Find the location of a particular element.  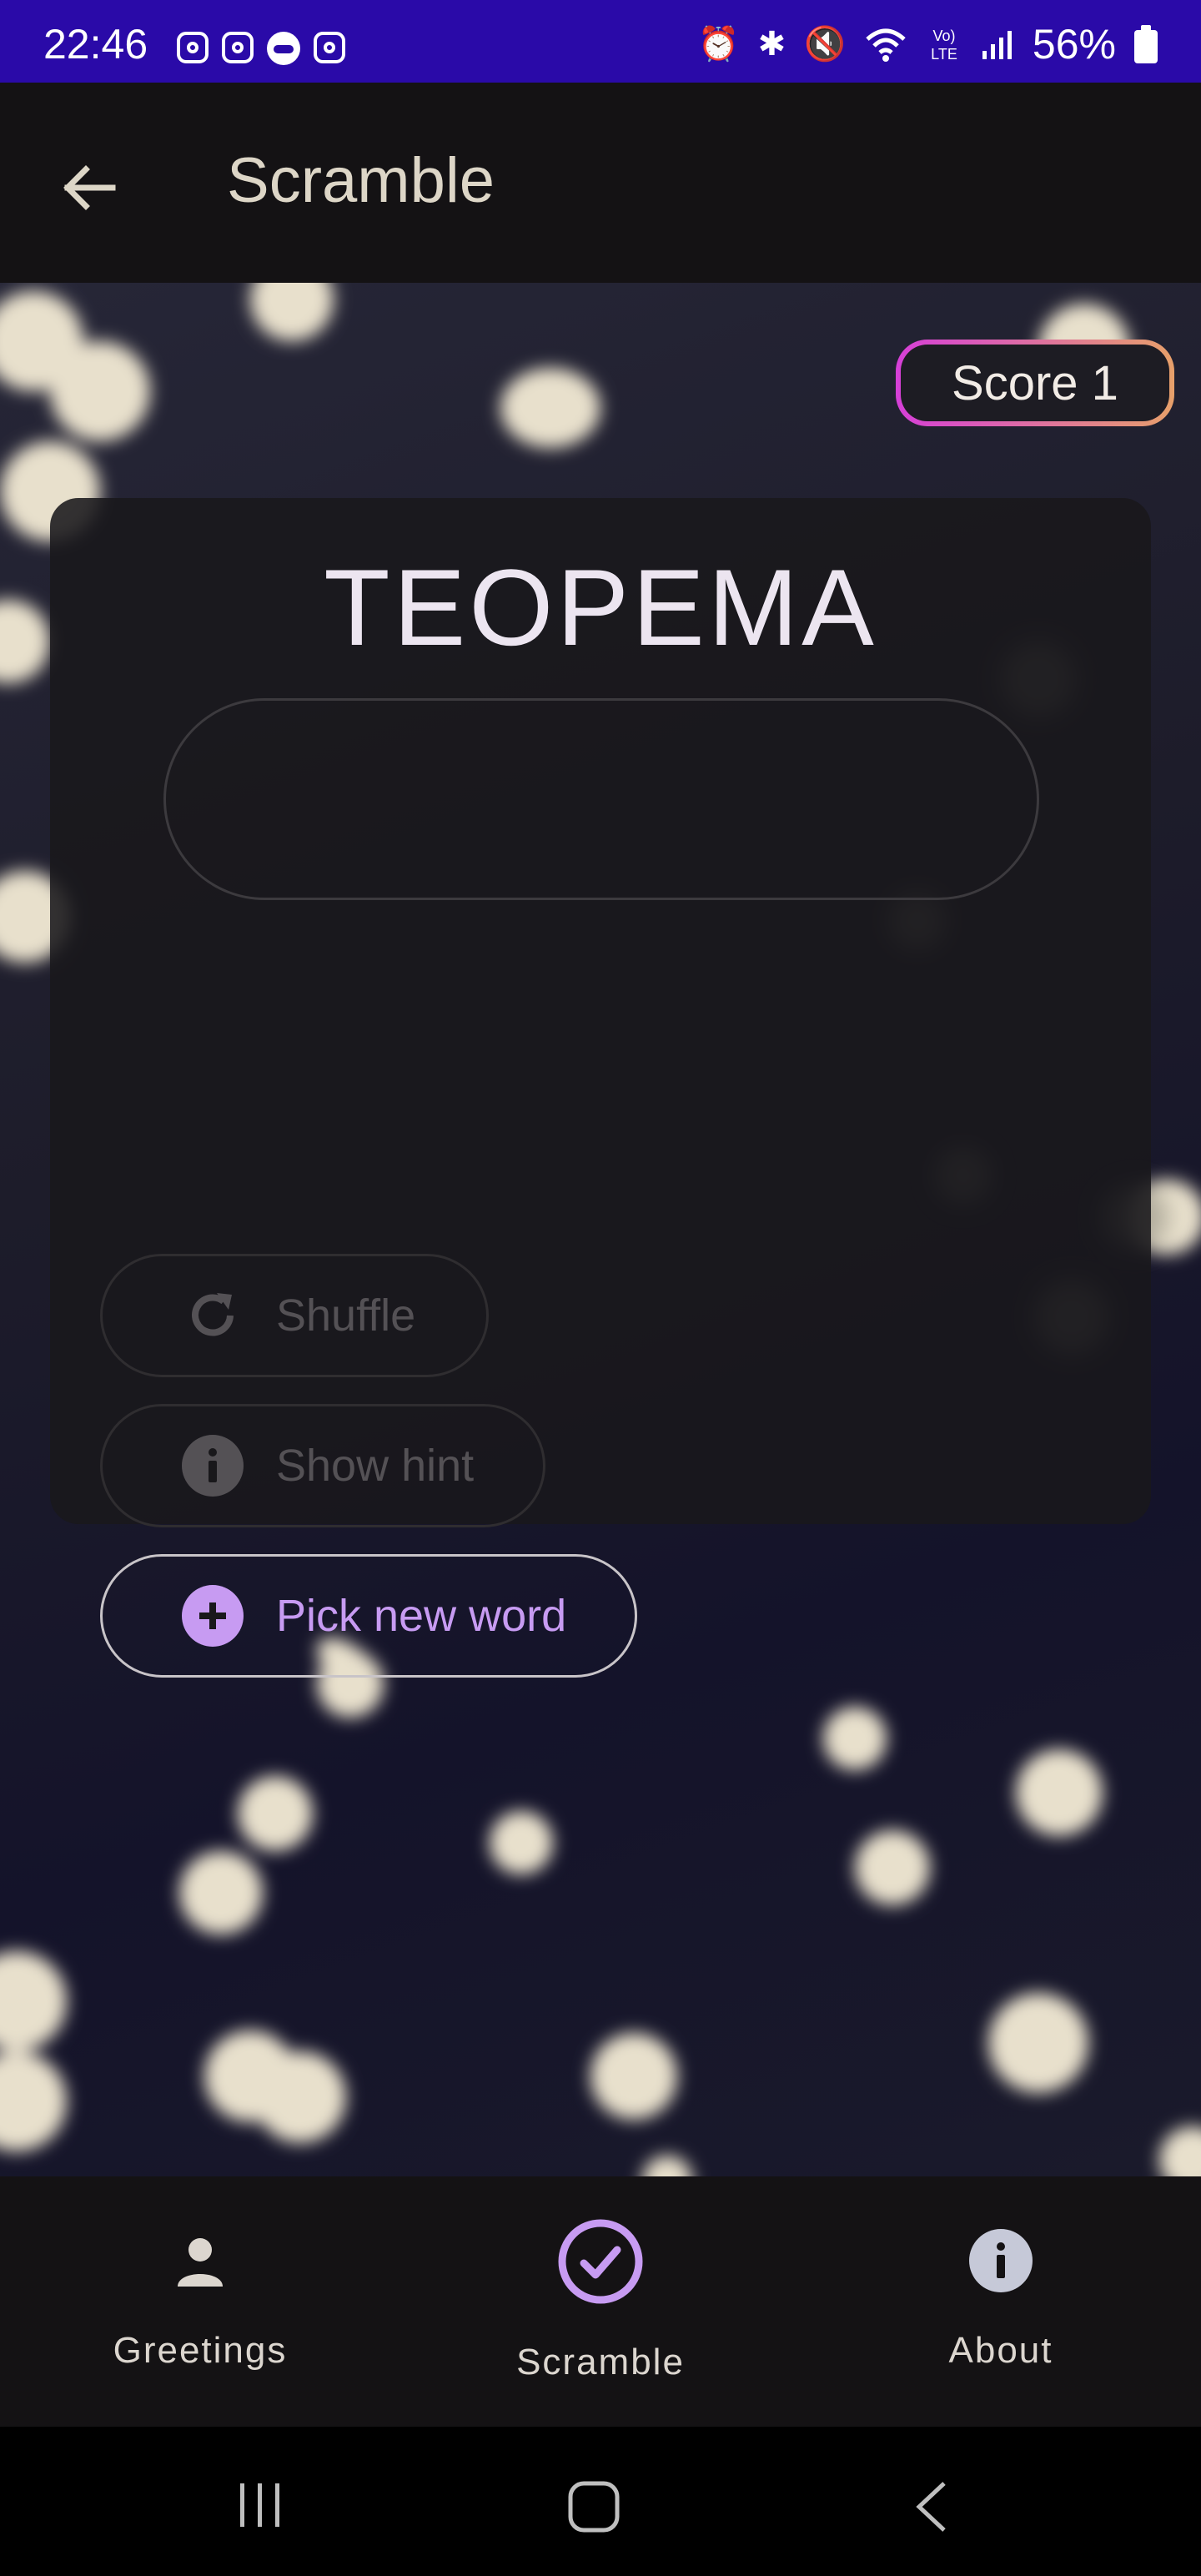

top-app-bar: Scramble is located at coordinates (601, 183).